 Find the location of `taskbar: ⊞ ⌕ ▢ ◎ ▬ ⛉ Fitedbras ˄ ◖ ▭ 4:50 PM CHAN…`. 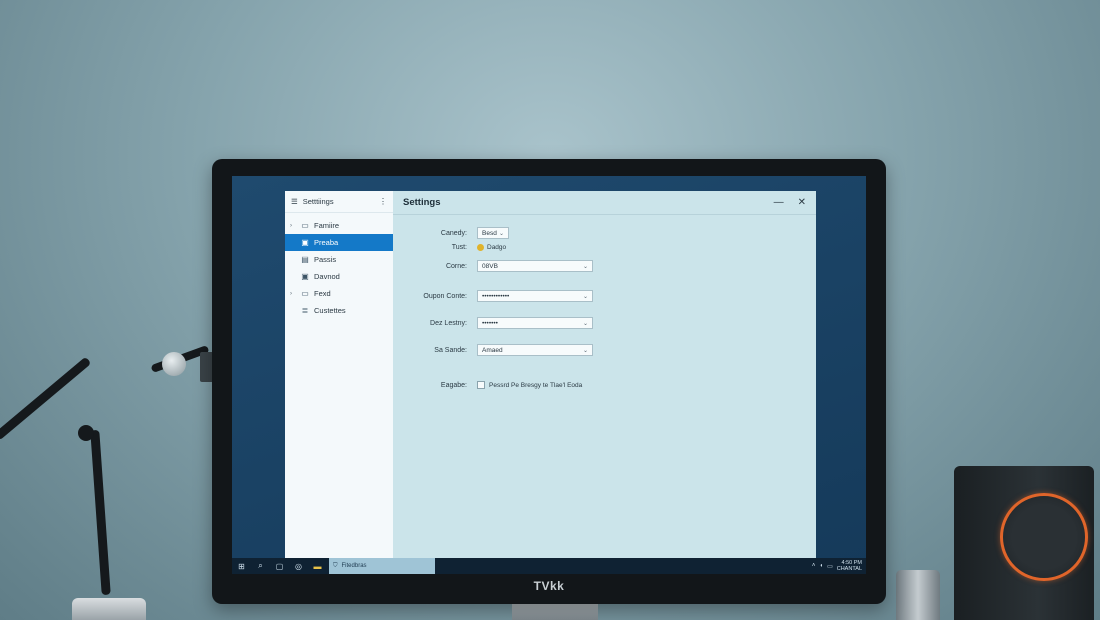

taskbar: ⊞ ⌕ ▢ ◎ ▬ ⛉ Fitedbras ˄ ◖ ▭ 4:50 PM CHAN… is located at coordinates (549, 566).